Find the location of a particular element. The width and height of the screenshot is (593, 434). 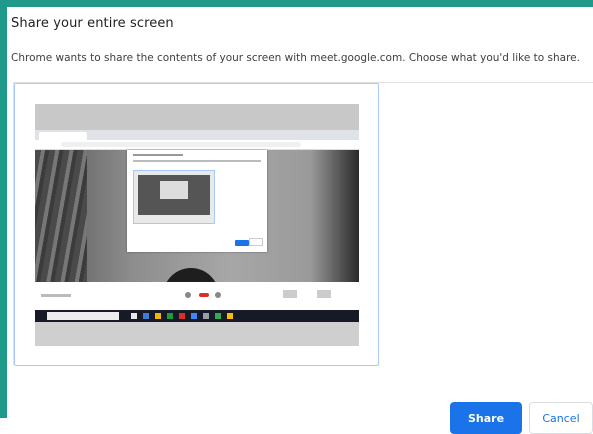

thumbnail-tab-bar is located at coordinates (197, 135).